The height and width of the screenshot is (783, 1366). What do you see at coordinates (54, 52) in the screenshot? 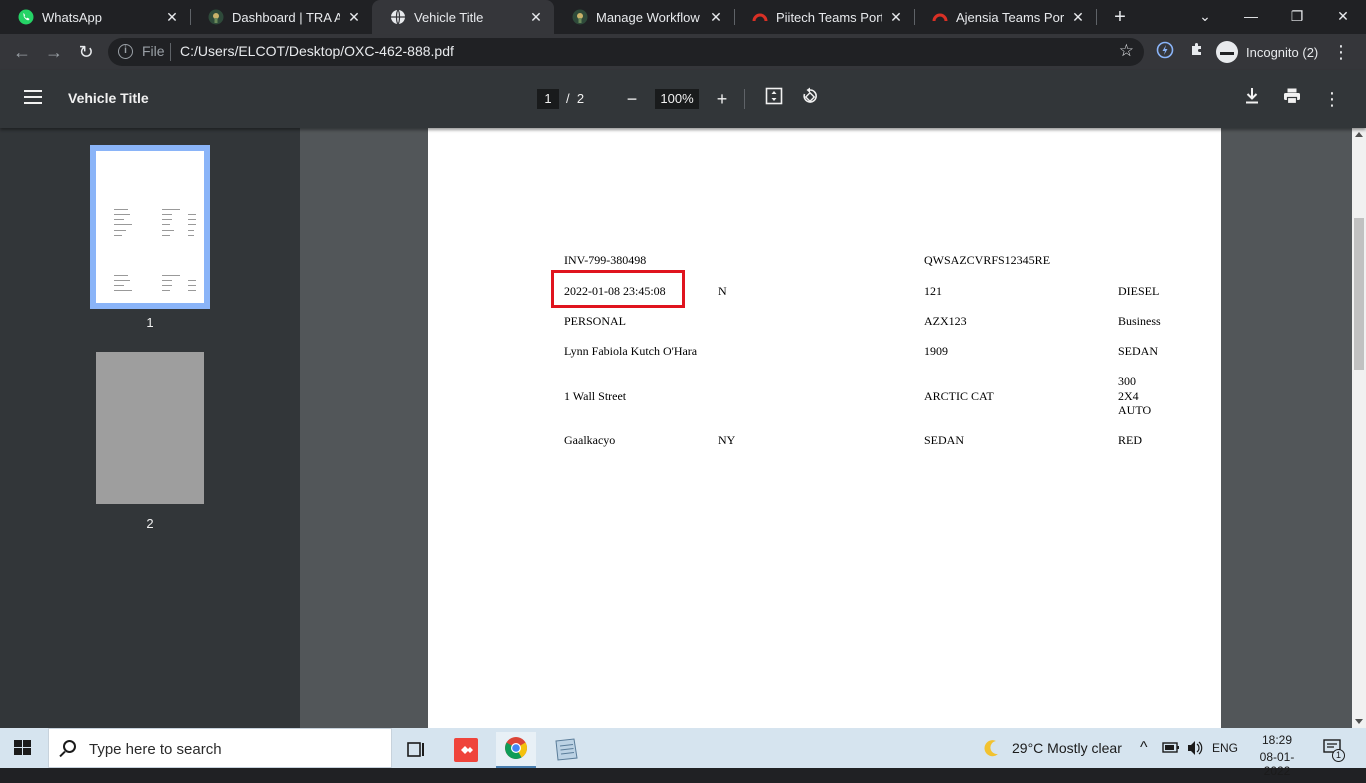
I see `forward-arrow-icon: →` at bounding box center [54, 52].